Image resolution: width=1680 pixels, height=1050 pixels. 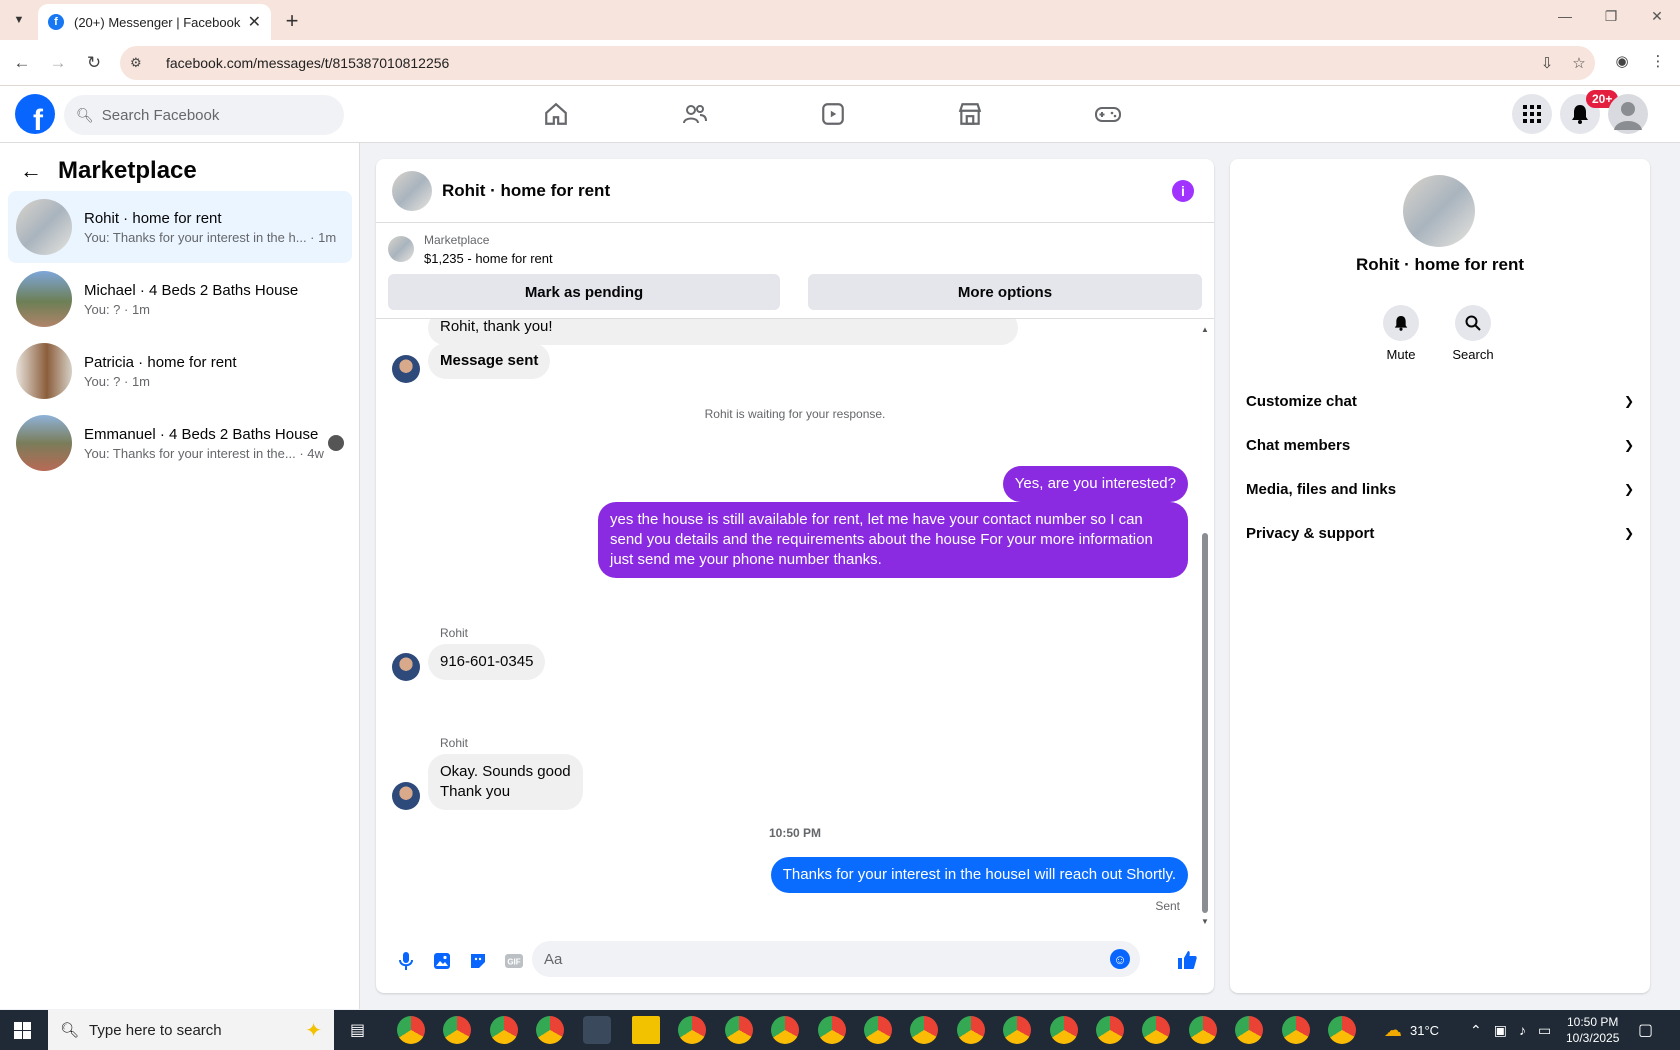 What do you see at coordinates (412, 190) in the screenshot?
I see `chat-avatar` at bounding box center [412, 190].